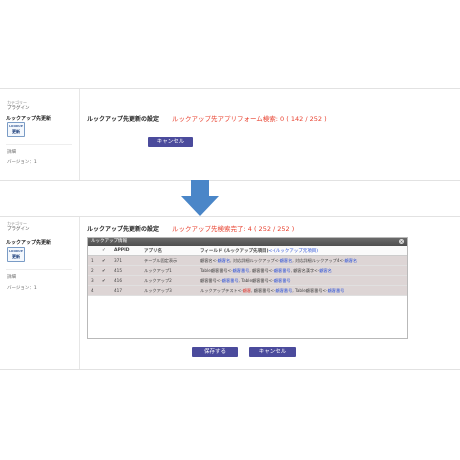  I want to click on row-number: 4, so click(92, 290).